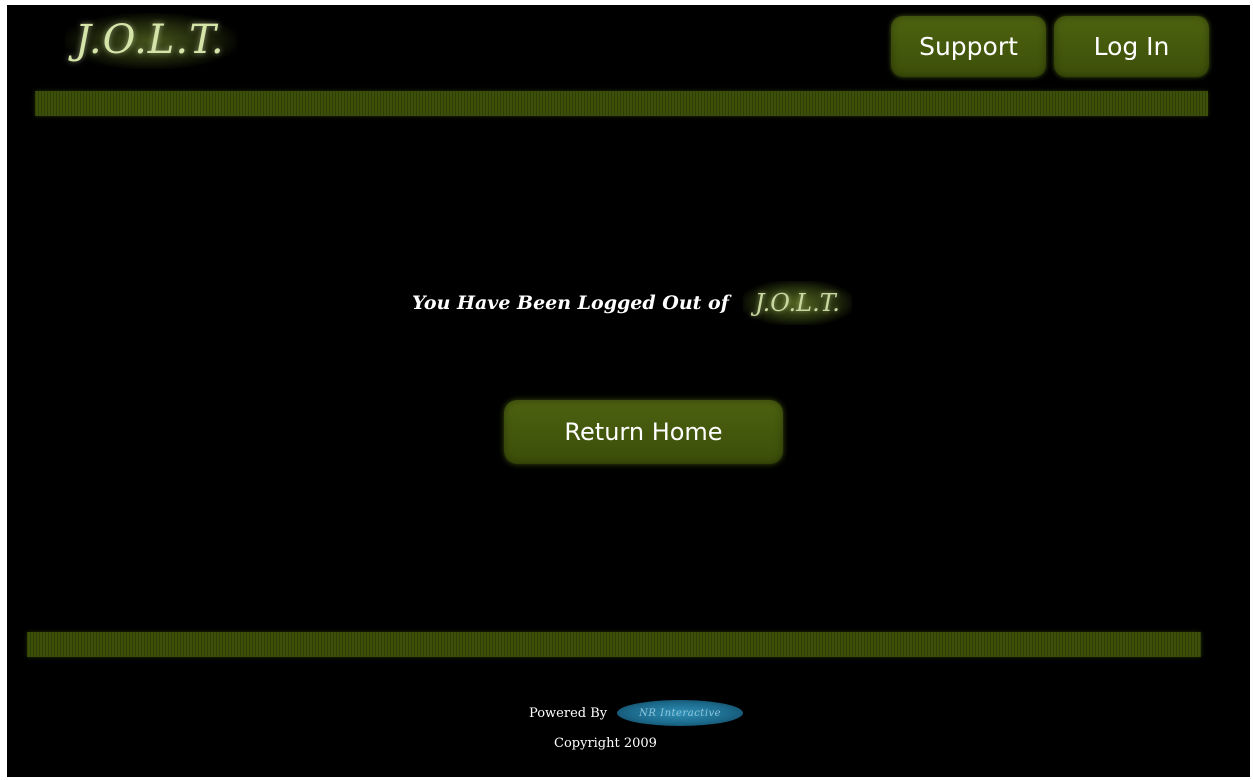  I want to click on logout-message-row: You Have Been Logged Out of J.O.L.T., so click(632, 303).